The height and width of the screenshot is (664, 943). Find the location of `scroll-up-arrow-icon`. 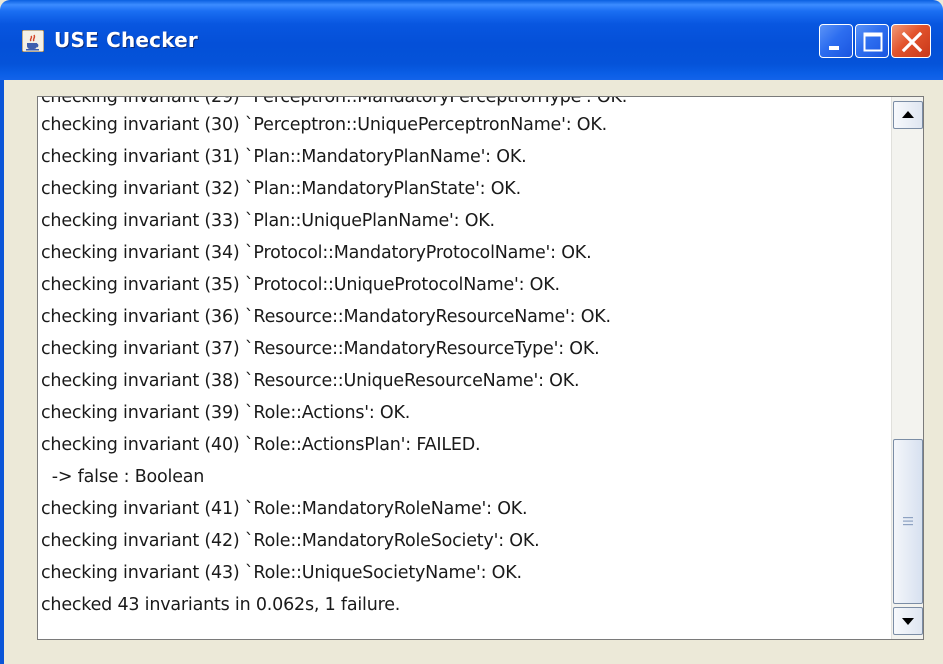

scroll-up-arrow-icon is located at coordinates (908, 114).